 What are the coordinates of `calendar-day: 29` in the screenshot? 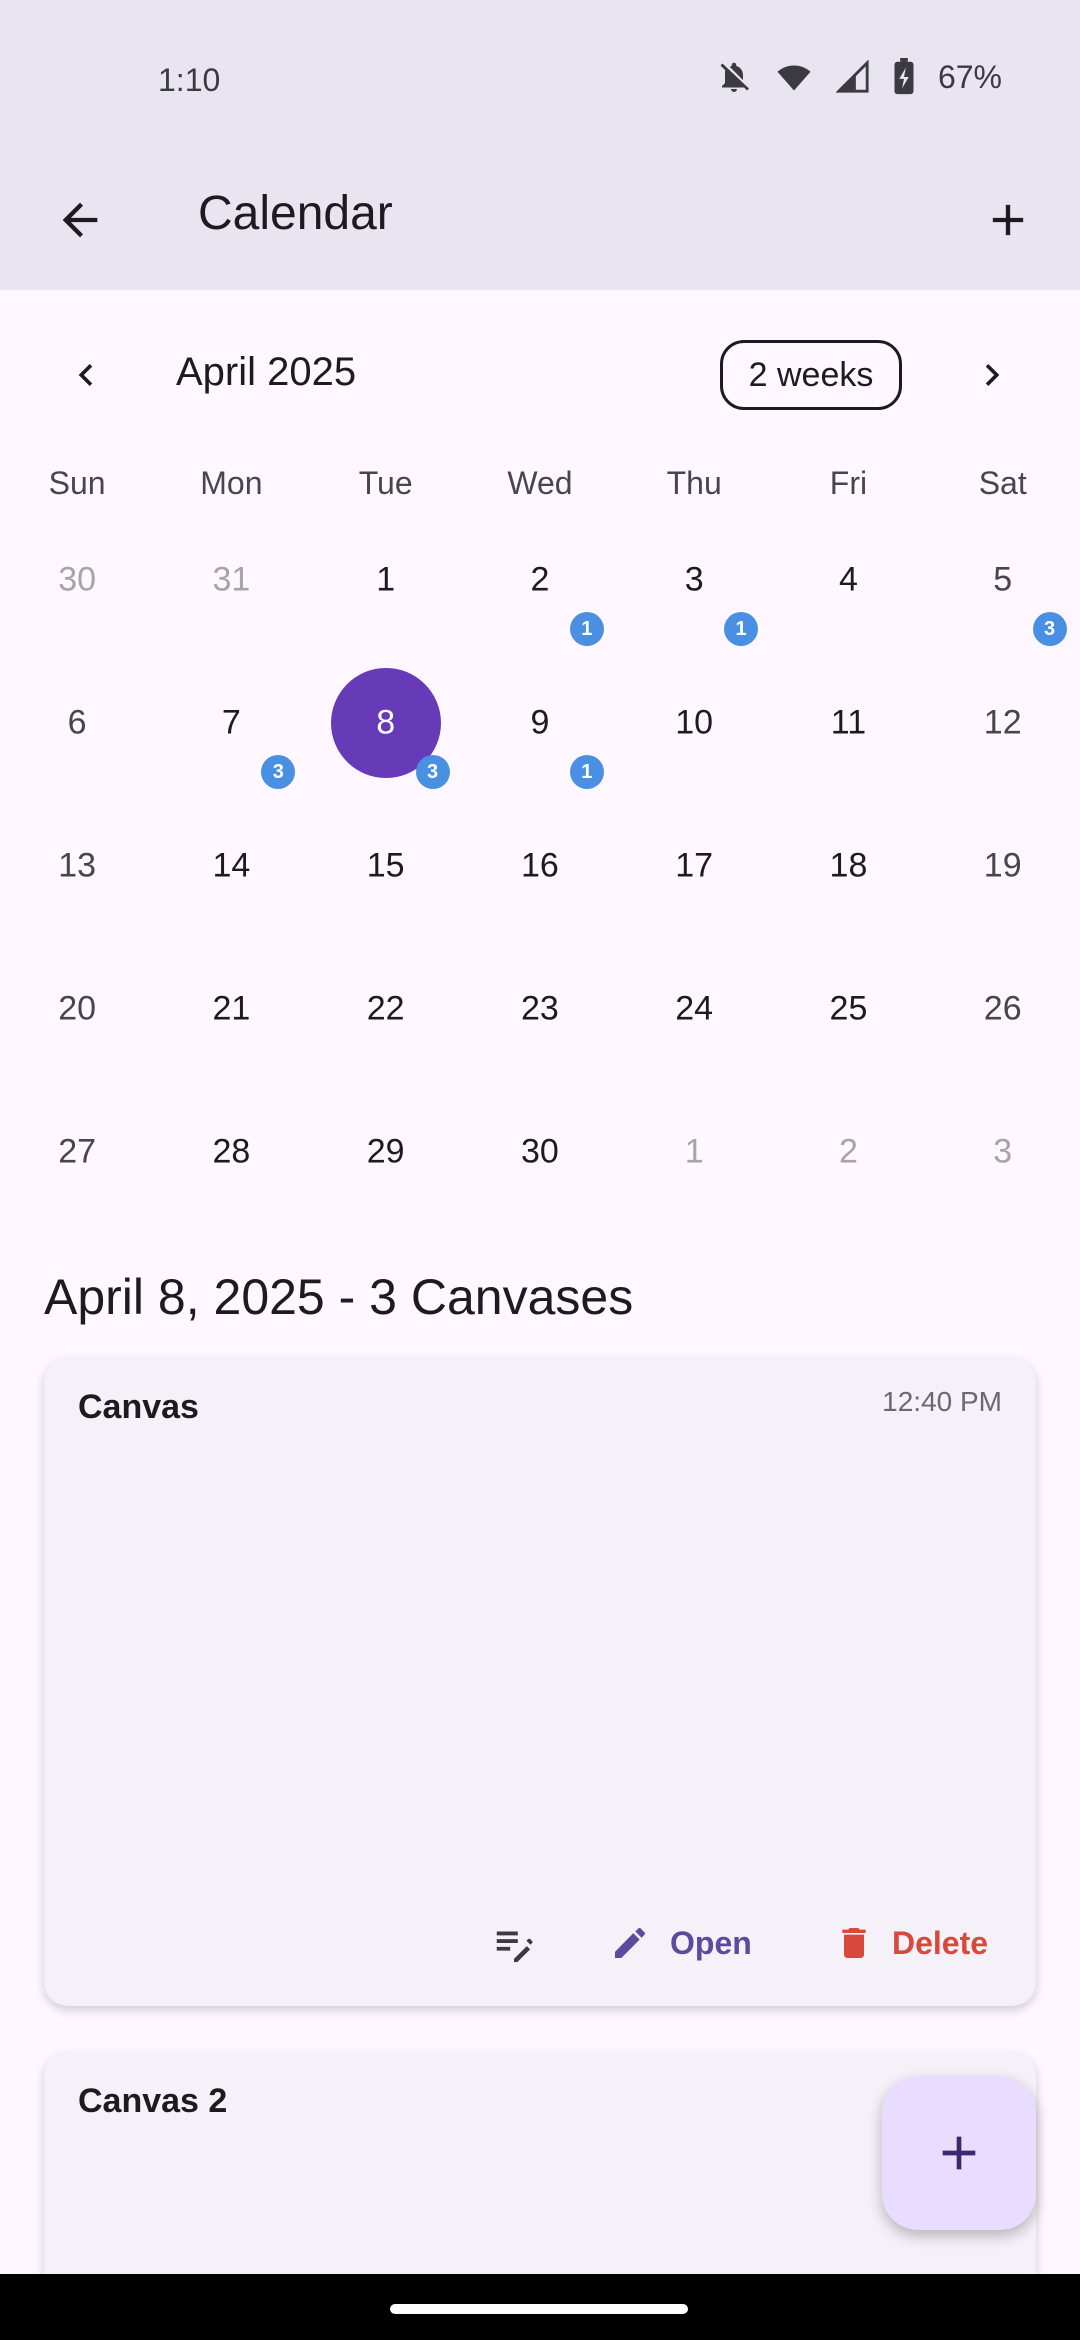 It's located at (386, 1179).